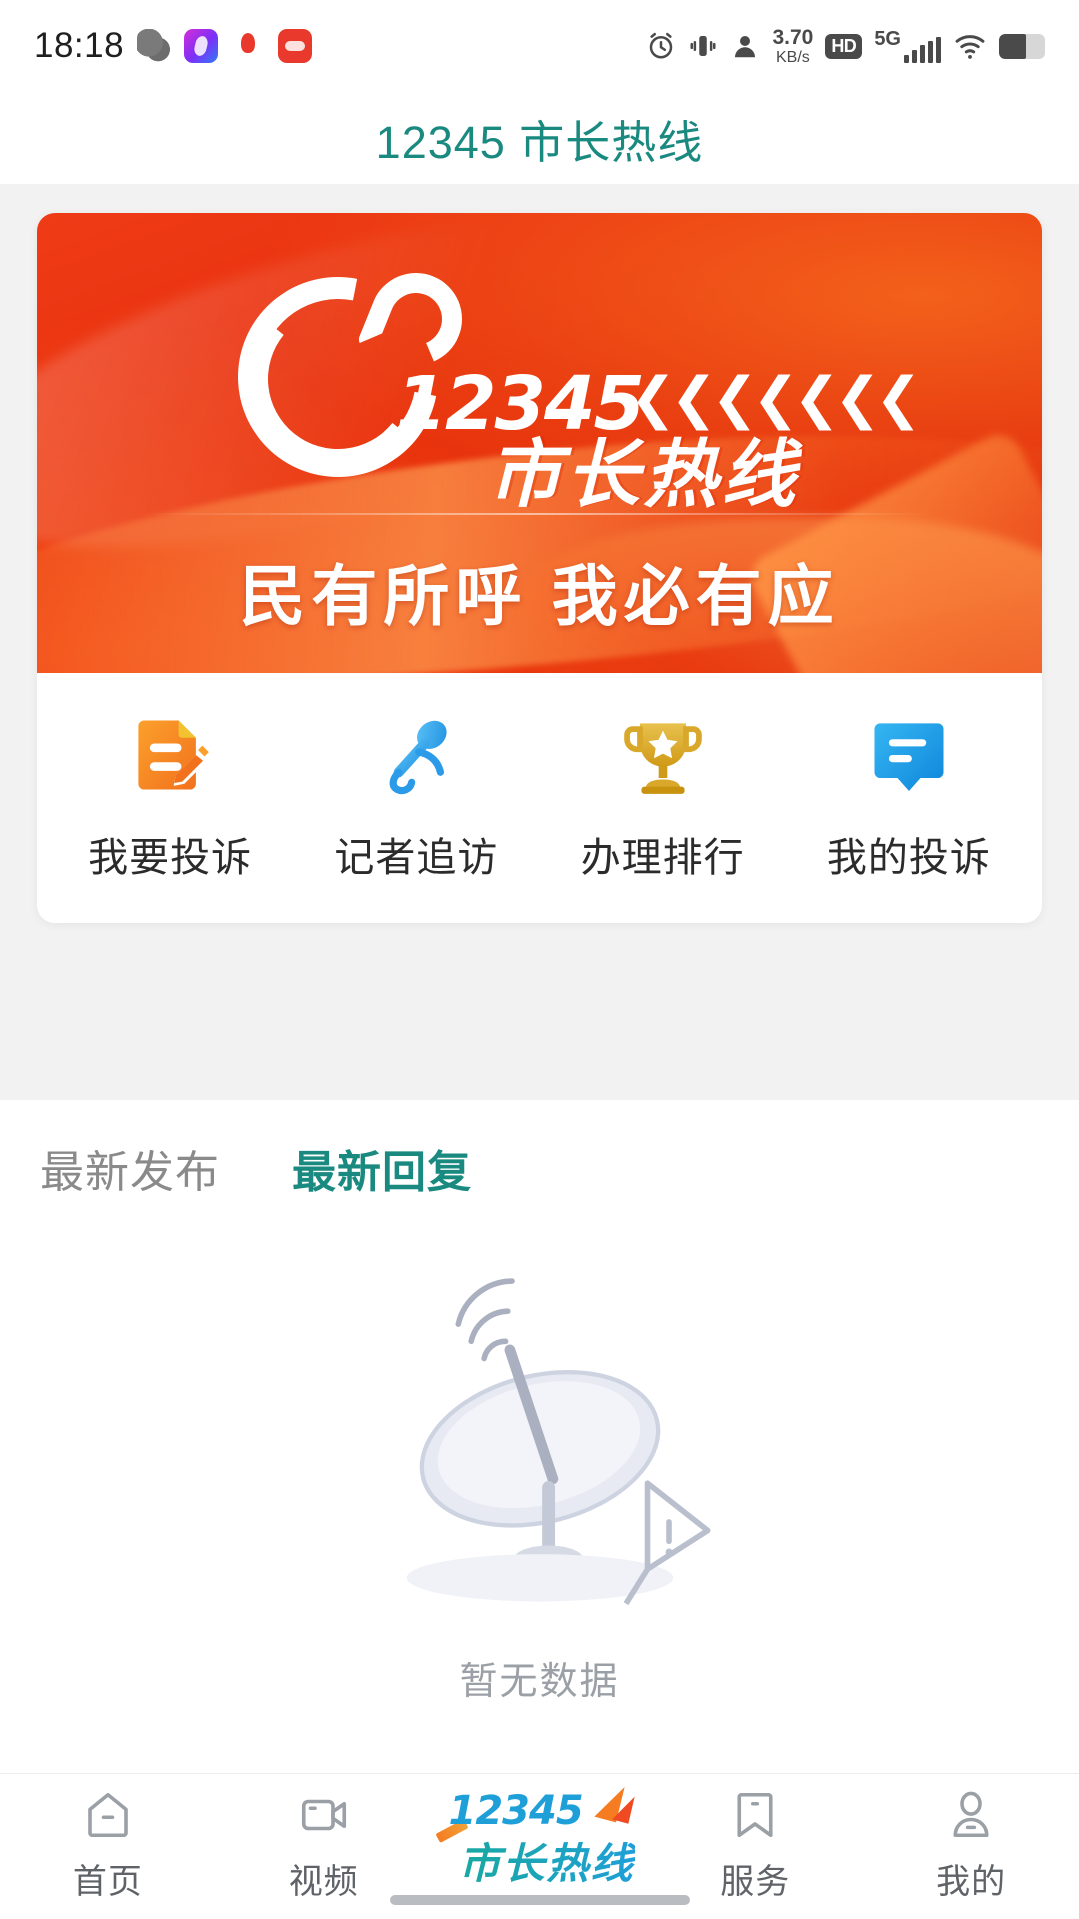 The height and width of the screenshot is (1919, 1079). I want to click on message-icon, so click(909, 755).